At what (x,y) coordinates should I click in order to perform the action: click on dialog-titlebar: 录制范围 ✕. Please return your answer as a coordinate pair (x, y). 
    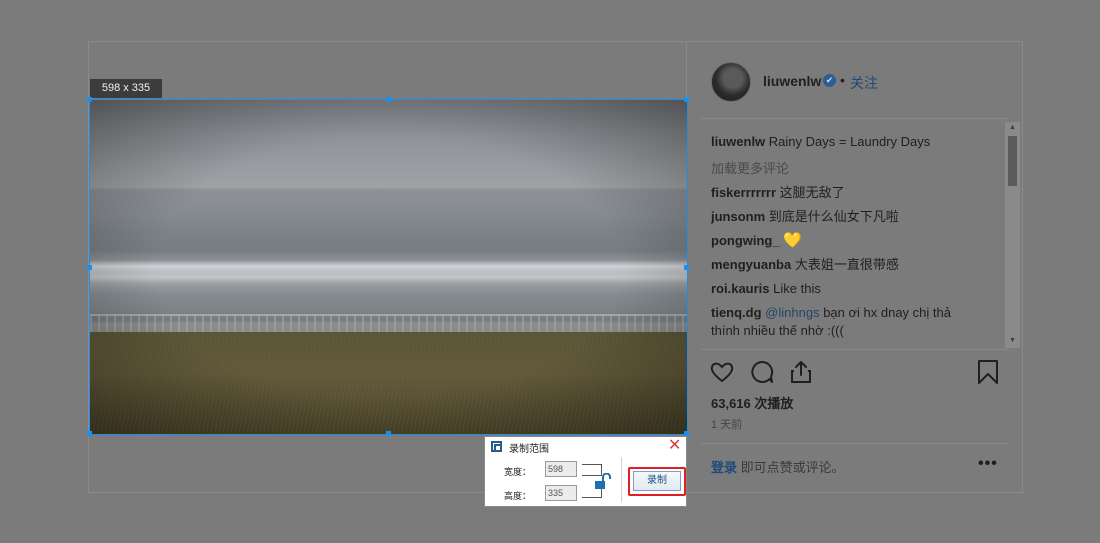
    Looking at the image, I should click on (585, 446).